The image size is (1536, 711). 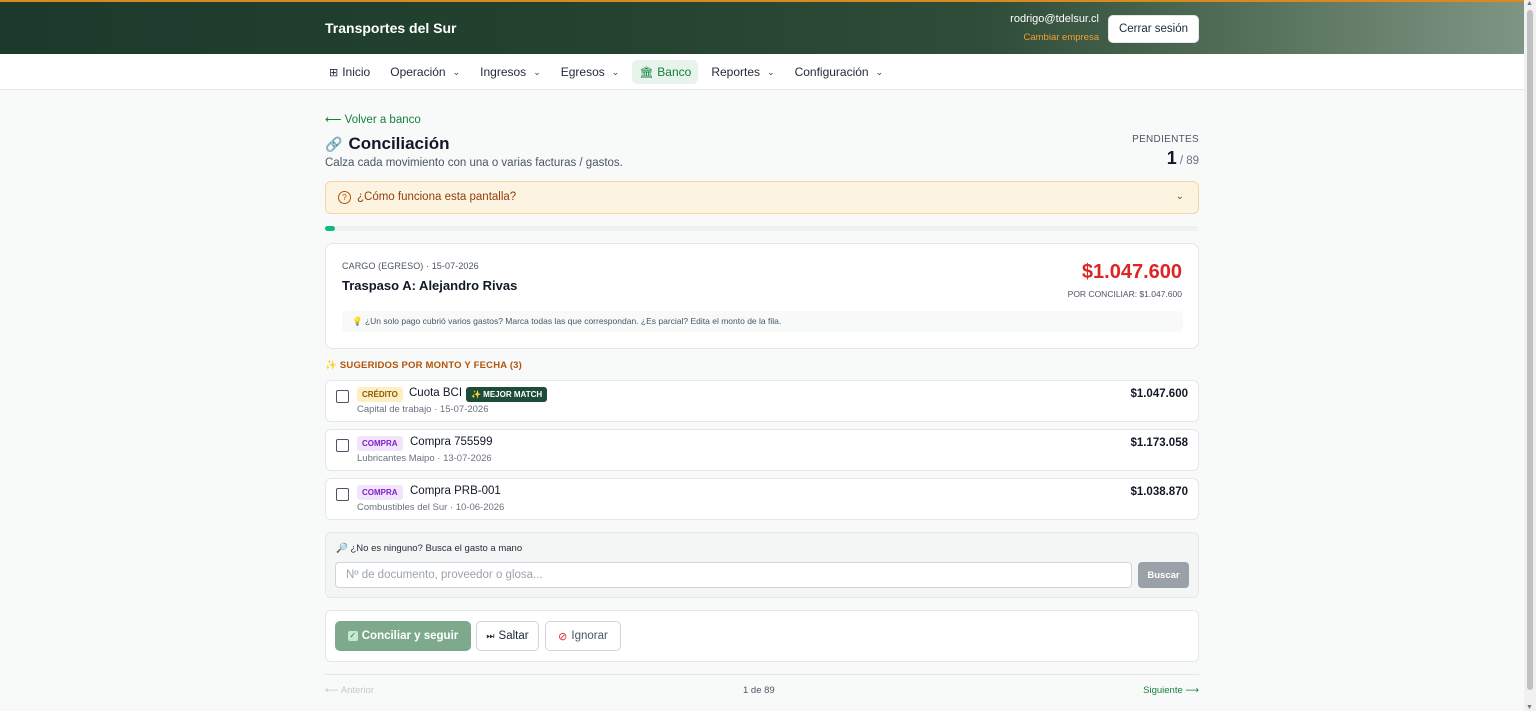 What do you see at coordinates (455, 491) in the screenshot?
I see `suggestion-name: Compra PRB-001` at bounding box center [455, 491].